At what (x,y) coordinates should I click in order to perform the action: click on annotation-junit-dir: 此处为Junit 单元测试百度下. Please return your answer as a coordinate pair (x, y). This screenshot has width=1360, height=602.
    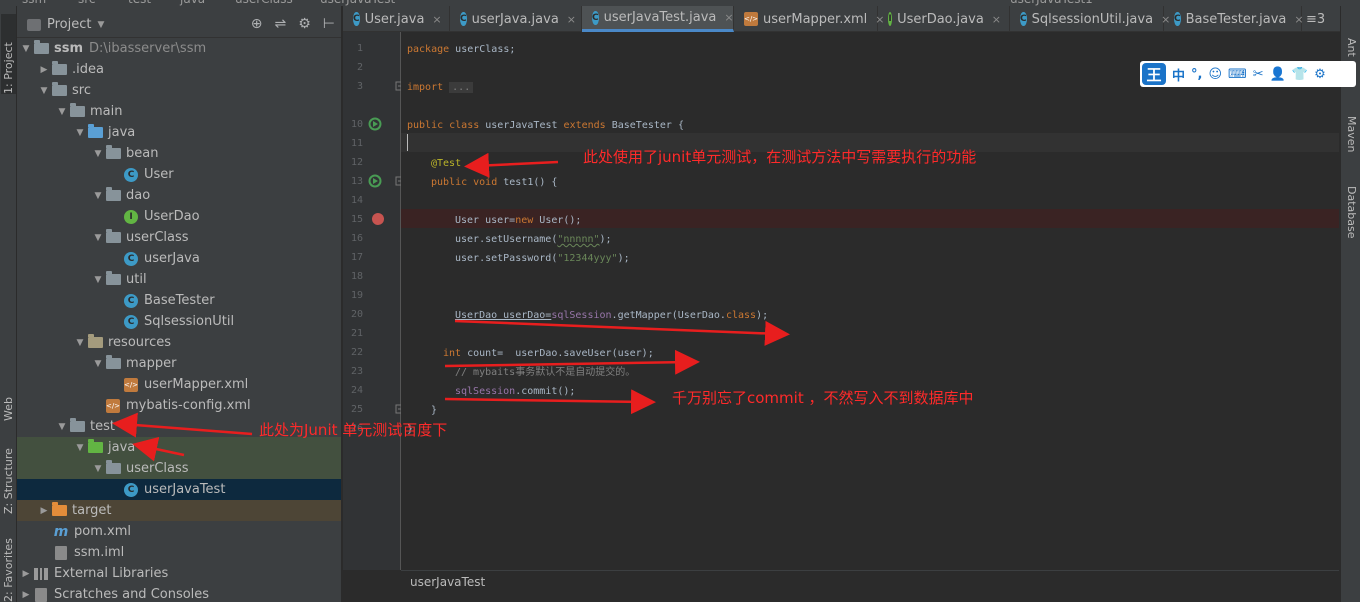
    Looking at the image, I should click on (353, 430).